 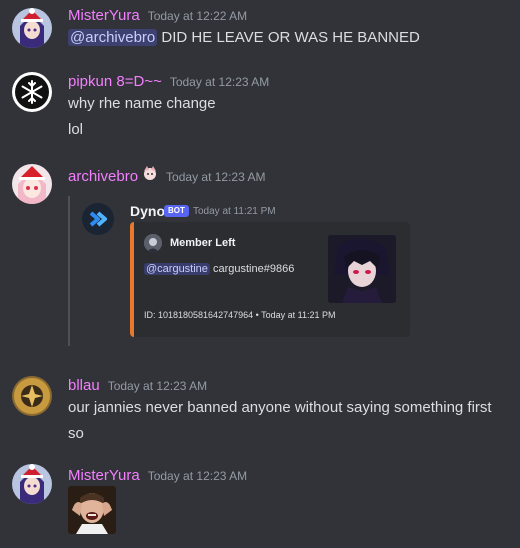 I want to click on anime-girl-emoji-icon, so click(x=150, y=174).